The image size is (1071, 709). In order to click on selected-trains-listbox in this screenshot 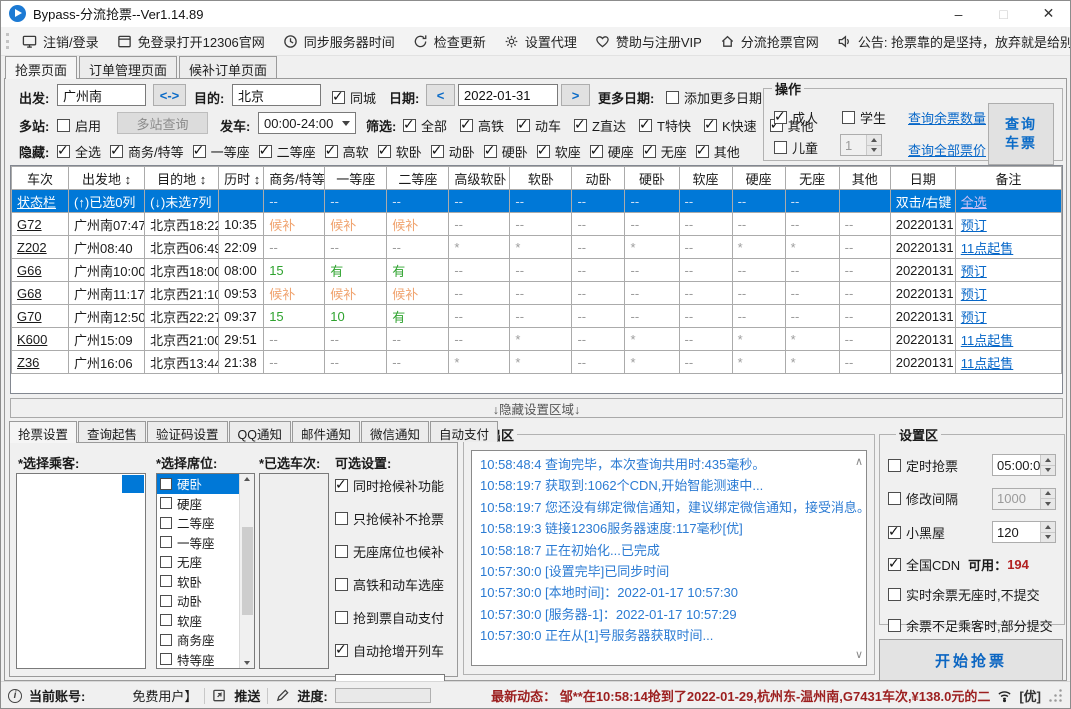, I will do `click(294, 571)`.